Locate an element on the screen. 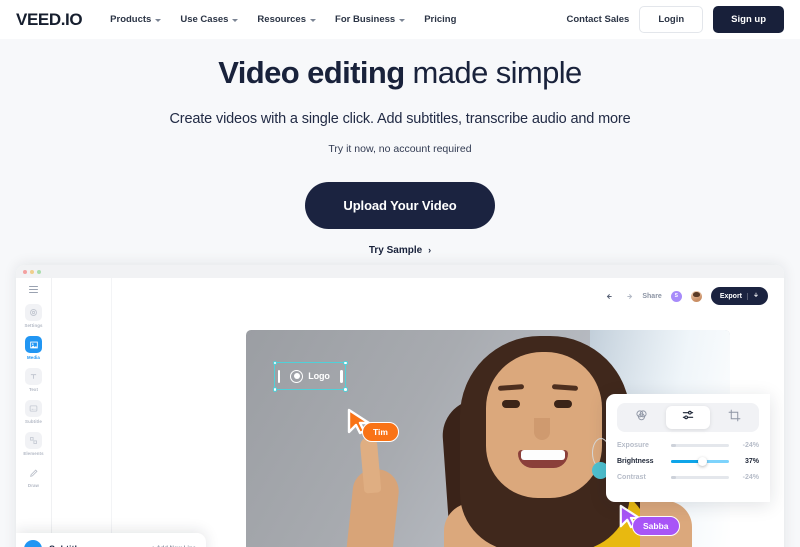 The width and height of the screenshot is (800, 547). text-icon is located at coordinates (33, 377).